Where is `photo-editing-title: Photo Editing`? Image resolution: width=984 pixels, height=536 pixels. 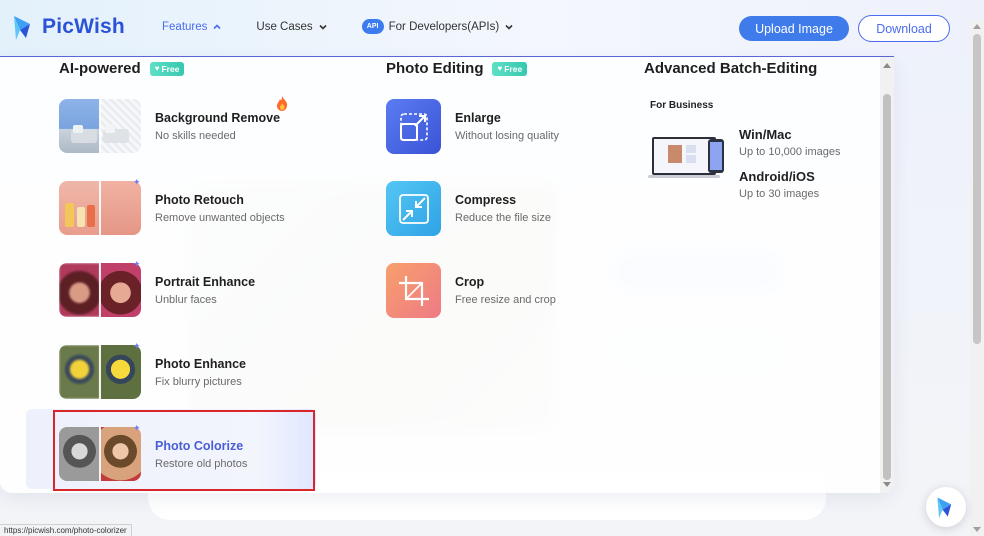
photo-editing-title: Photo Editing is located at coordinates (435, 68).